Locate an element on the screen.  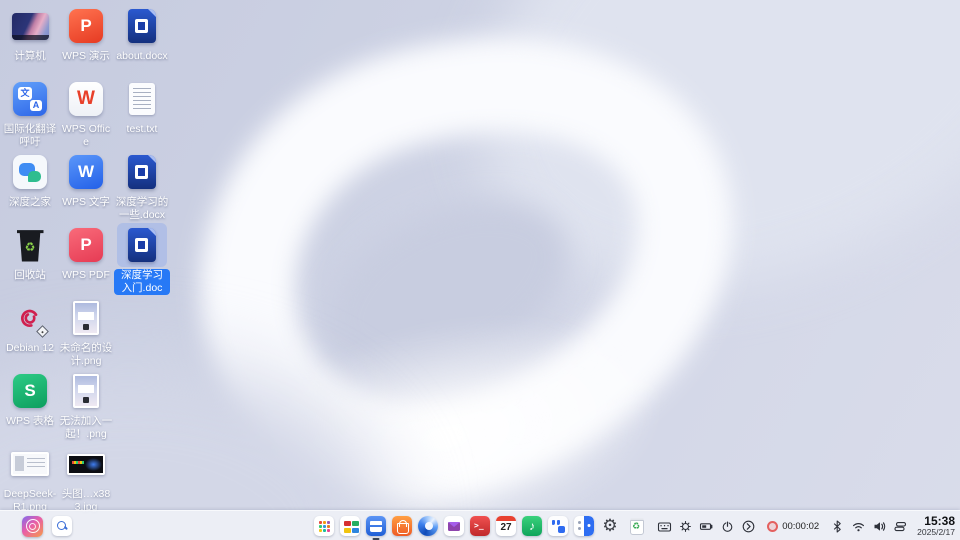
recording-timer: 00:00:02 is located at coordinates (801, 526).